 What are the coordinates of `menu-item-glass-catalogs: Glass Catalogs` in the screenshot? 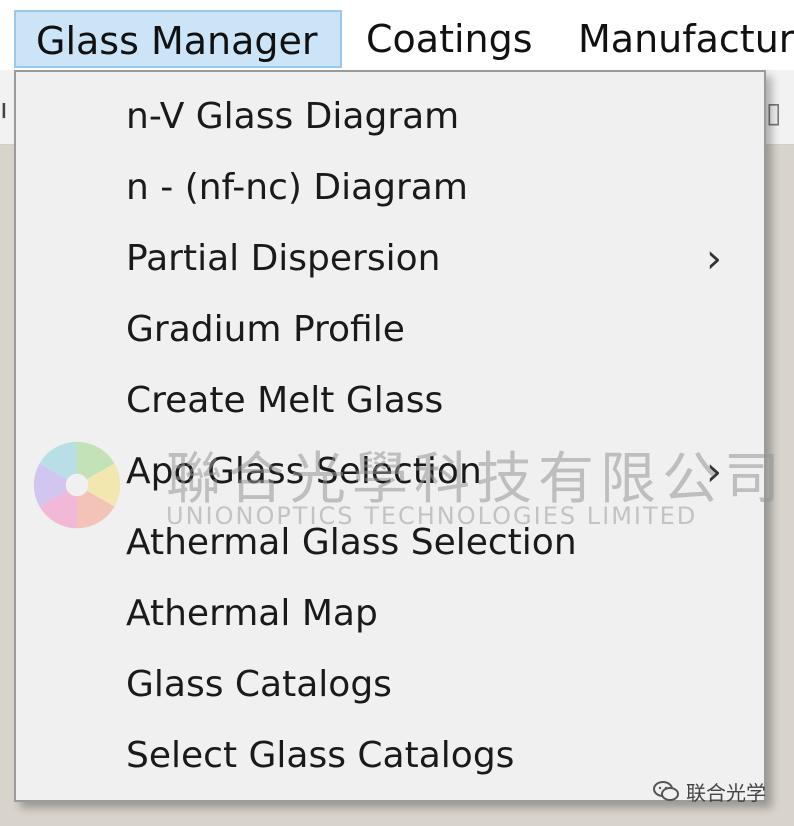 It's located at (390, 685).